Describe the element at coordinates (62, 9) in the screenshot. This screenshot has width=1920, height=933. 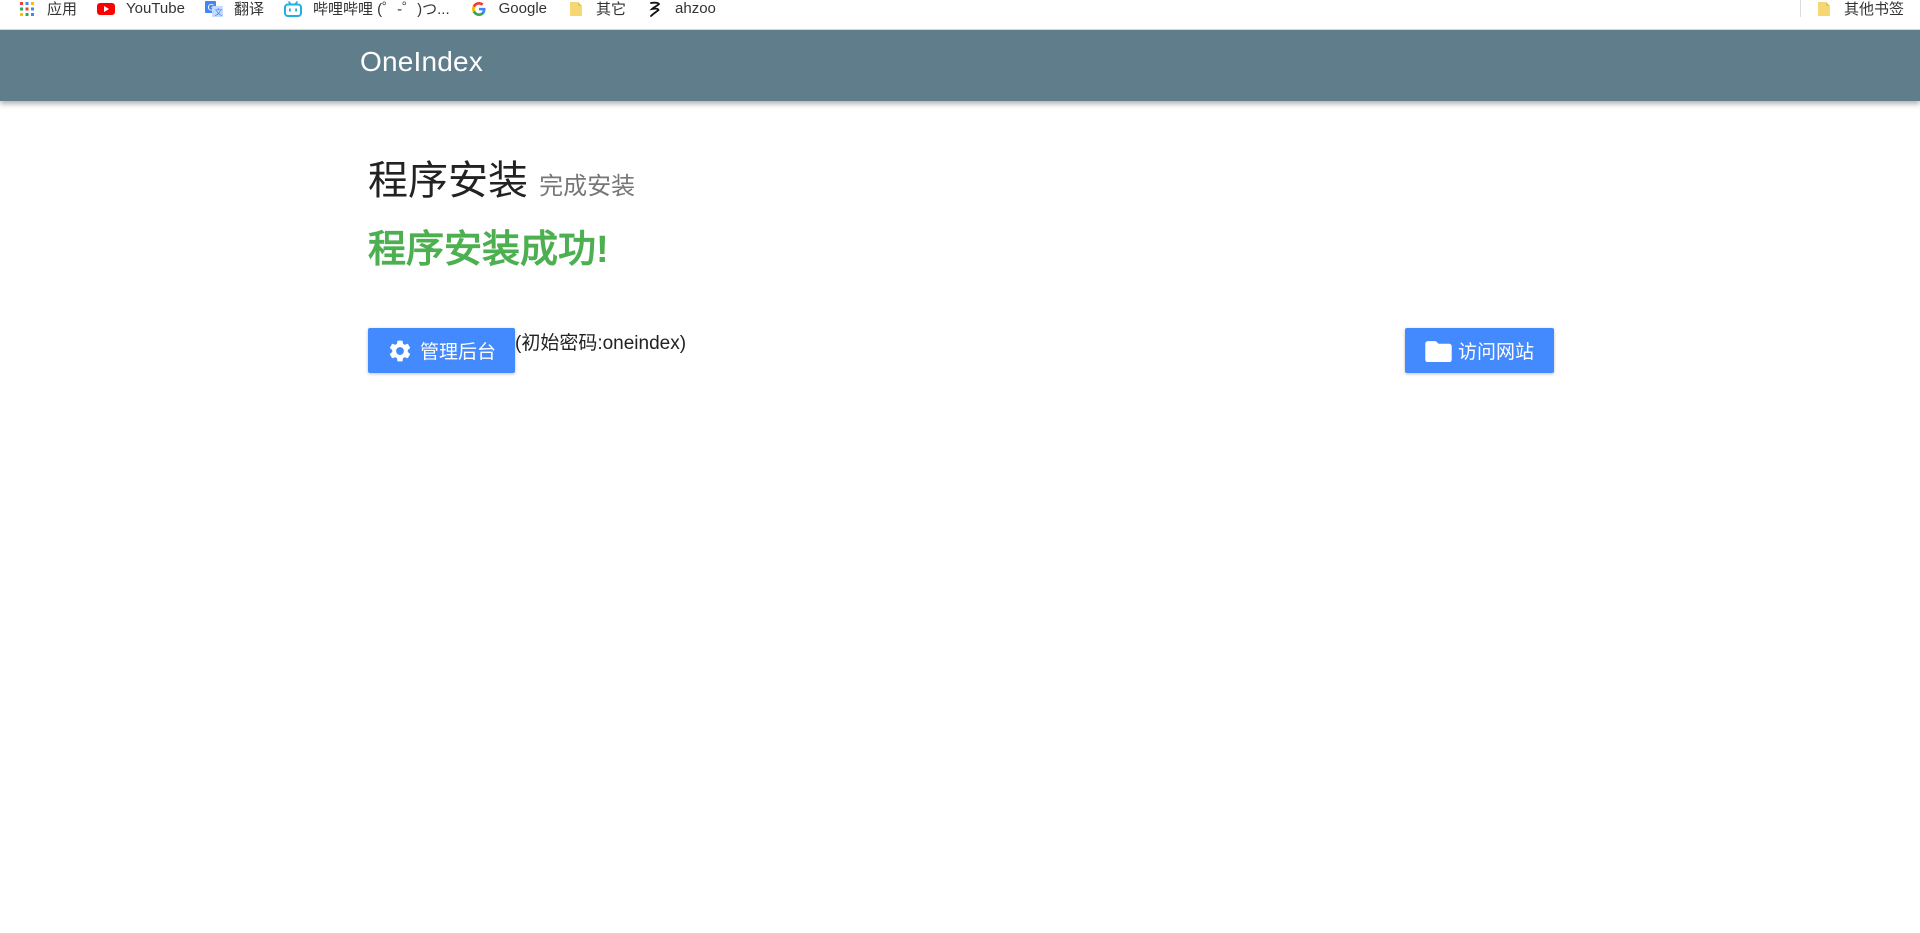
I see `bookmark-label: 应用` at that location.